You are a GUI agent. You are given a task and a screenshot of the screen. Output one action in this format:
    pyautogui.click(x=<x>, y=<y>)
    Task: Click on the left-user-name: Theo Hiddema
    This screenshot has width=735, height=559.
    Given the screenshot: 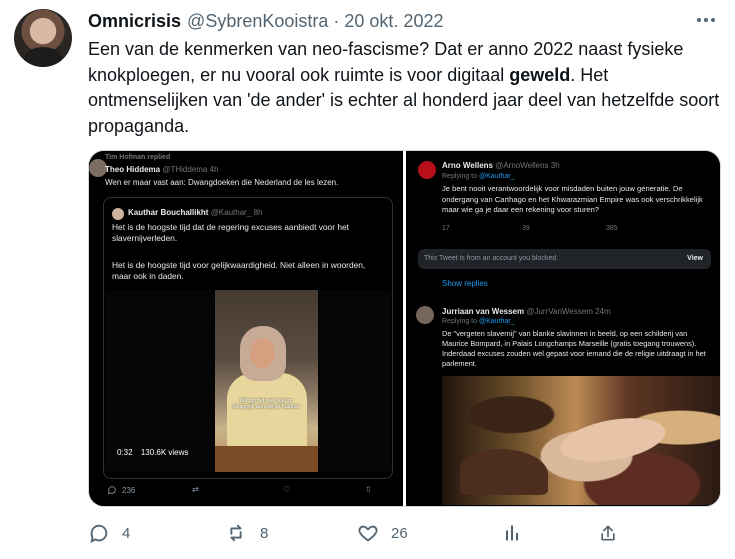 What is the action you would take?
    pyautogui.click(x=133, y=169)
    